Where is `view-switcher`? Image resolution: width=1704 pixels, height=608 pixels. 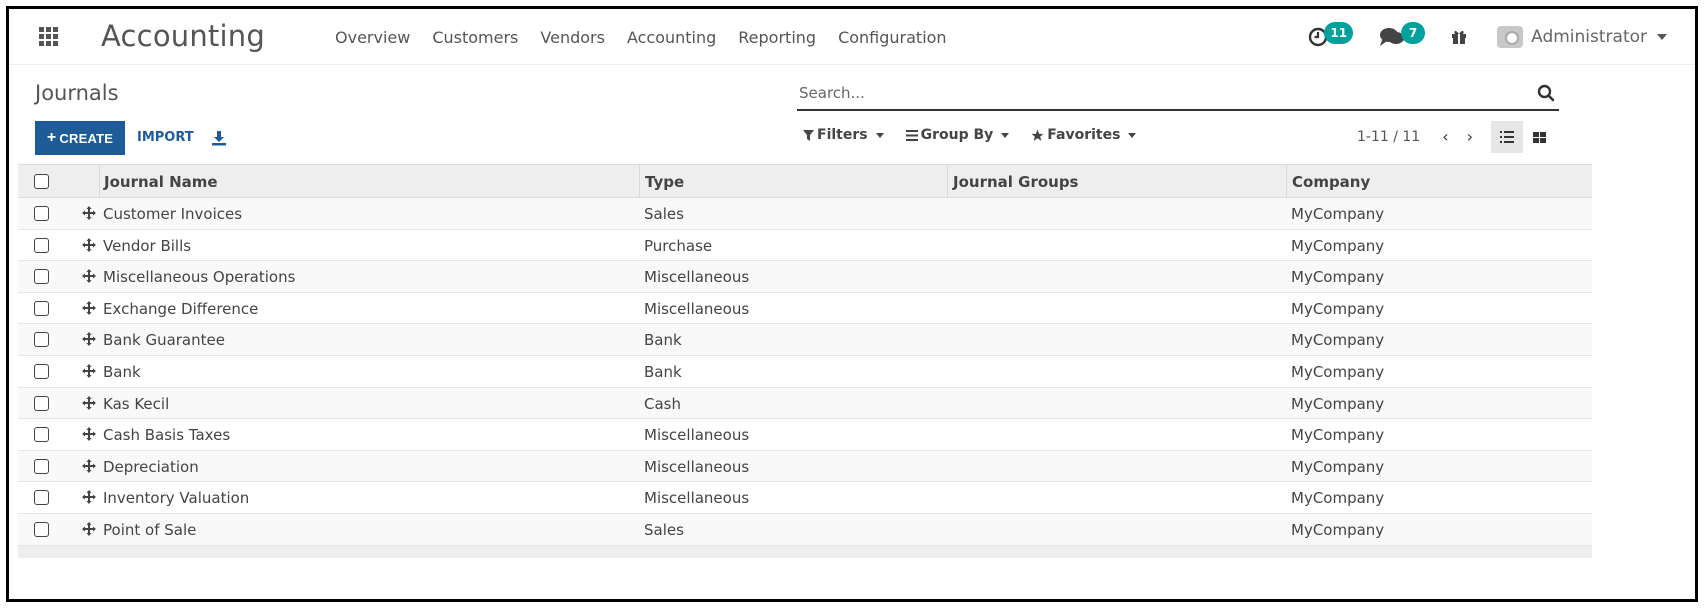
view-switcher is located at coordinates (1523, 137).